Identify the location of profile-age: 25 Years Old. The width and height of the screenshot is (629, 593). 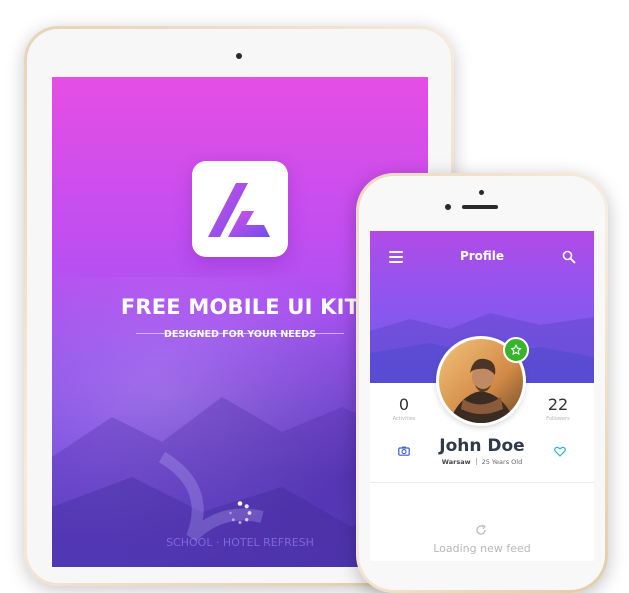
(502, 462).